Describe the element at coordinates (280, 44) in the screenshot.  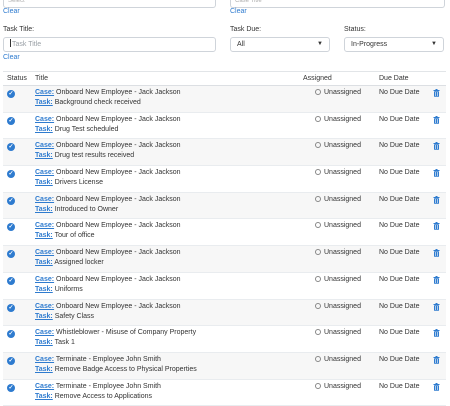
I see `task-due-select: All ▼` at that location.